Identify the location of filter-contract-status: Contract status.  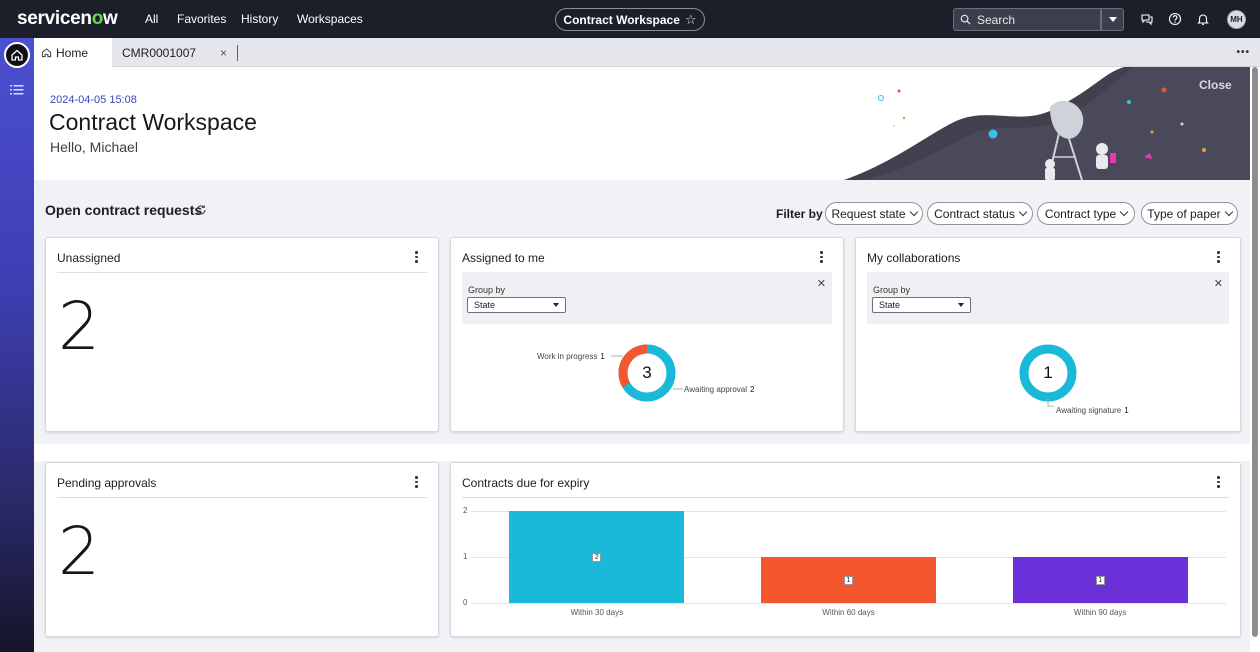
(980, 213).